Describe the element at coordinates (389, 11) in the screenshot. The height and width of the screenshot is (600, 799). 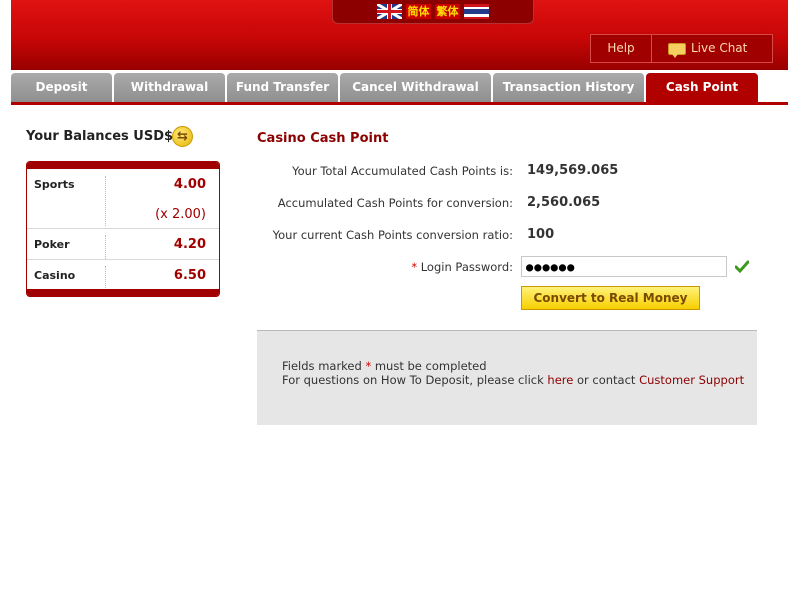
I see `flag-english-icon` at that location.